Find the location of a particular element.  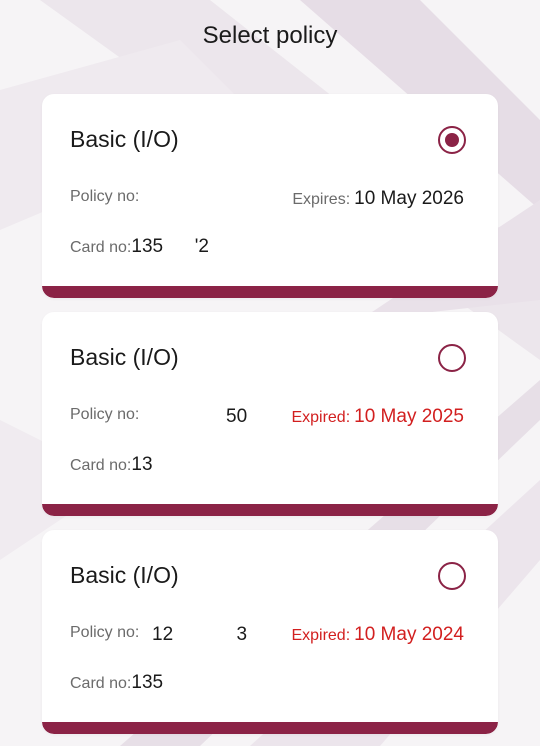

card-number-row: Card no:135 '2 is located at coordinates (139, 247).